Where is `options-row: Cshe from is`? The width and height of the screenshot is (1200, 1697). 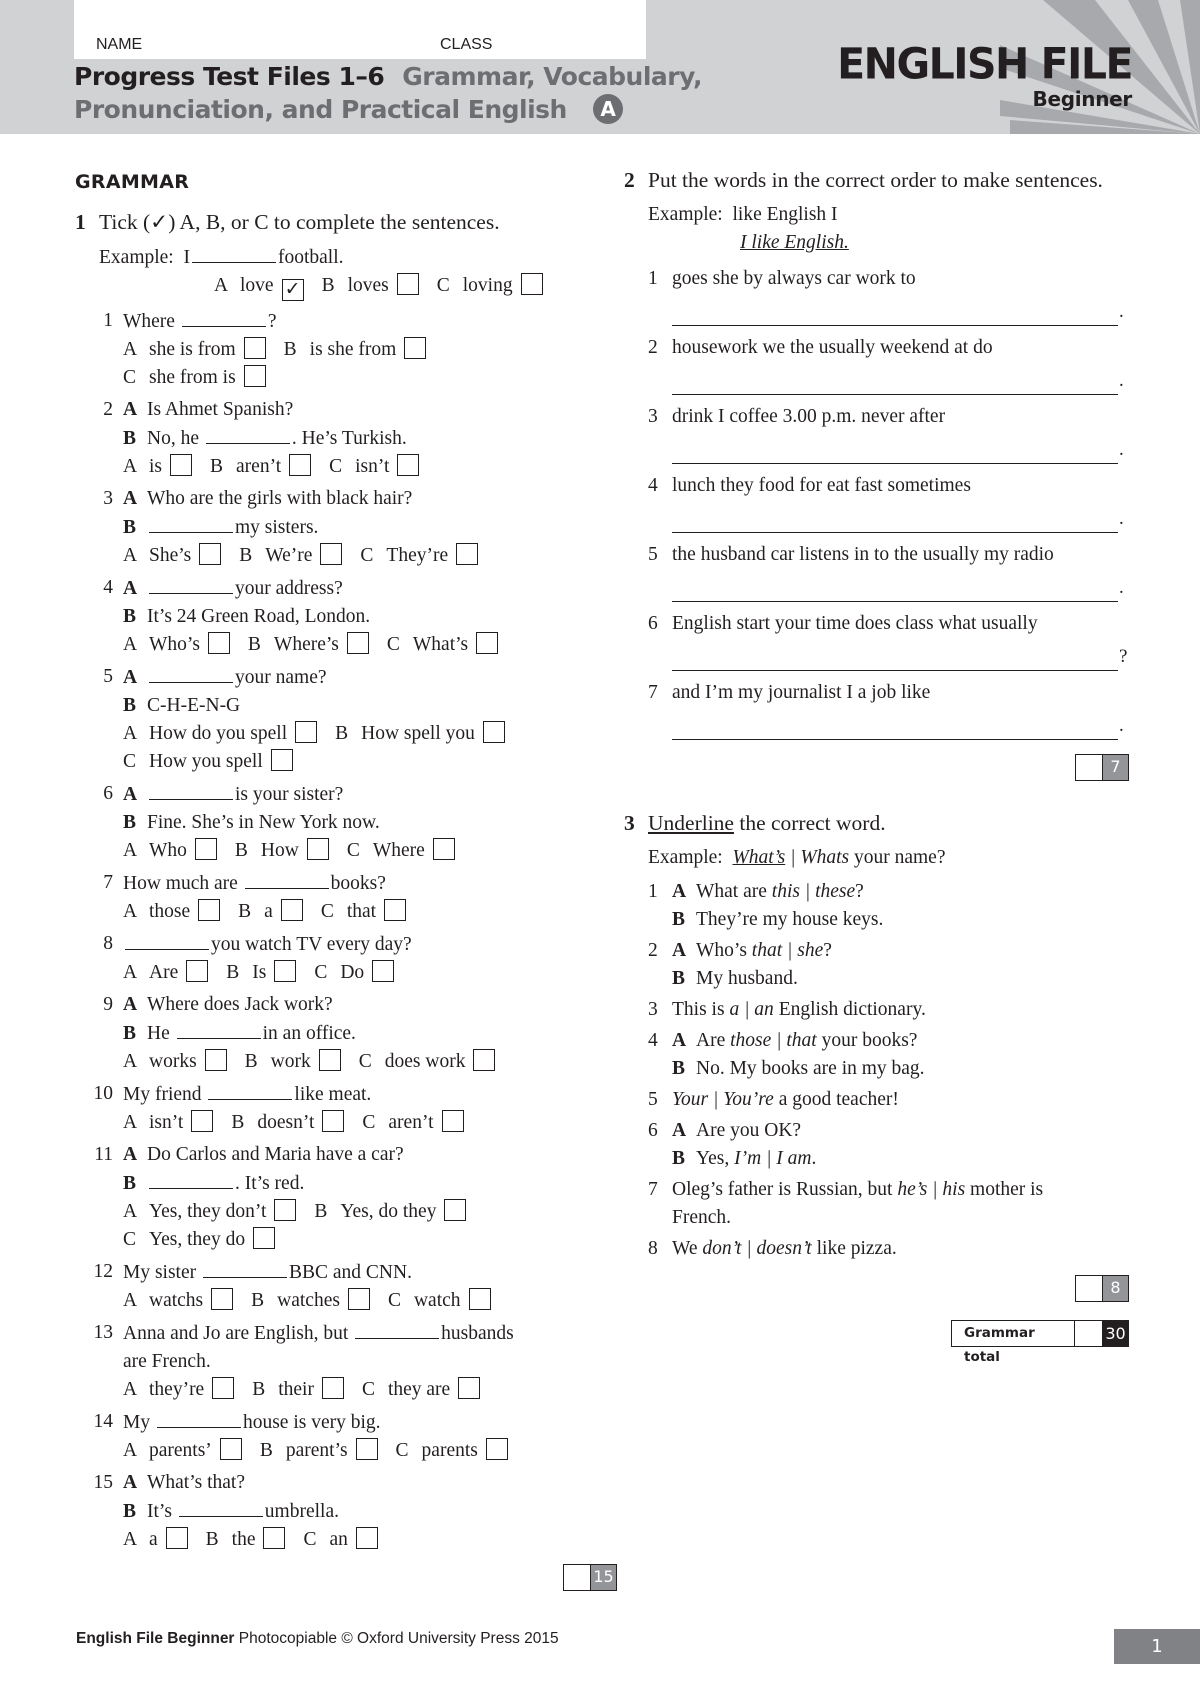 options-row: Cshe from is is located at coordinates (359, 378).